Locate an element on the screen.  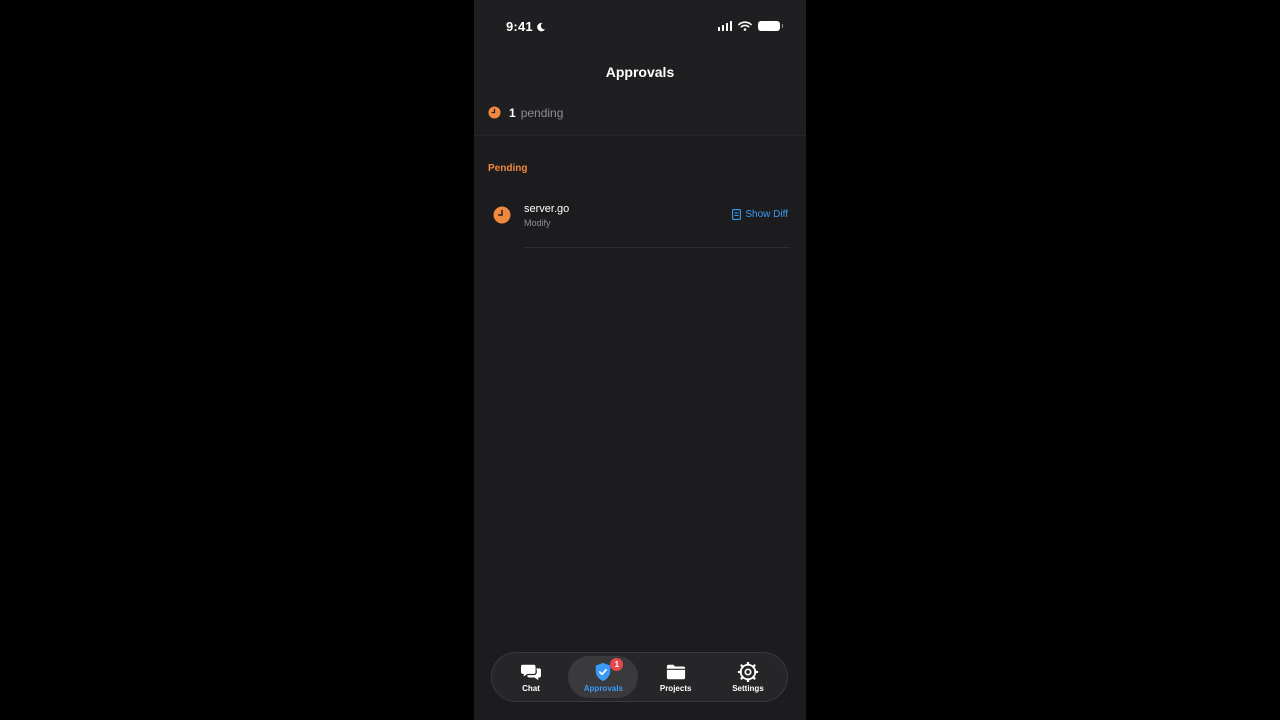
row-divider is located at coordinates (657, 247).